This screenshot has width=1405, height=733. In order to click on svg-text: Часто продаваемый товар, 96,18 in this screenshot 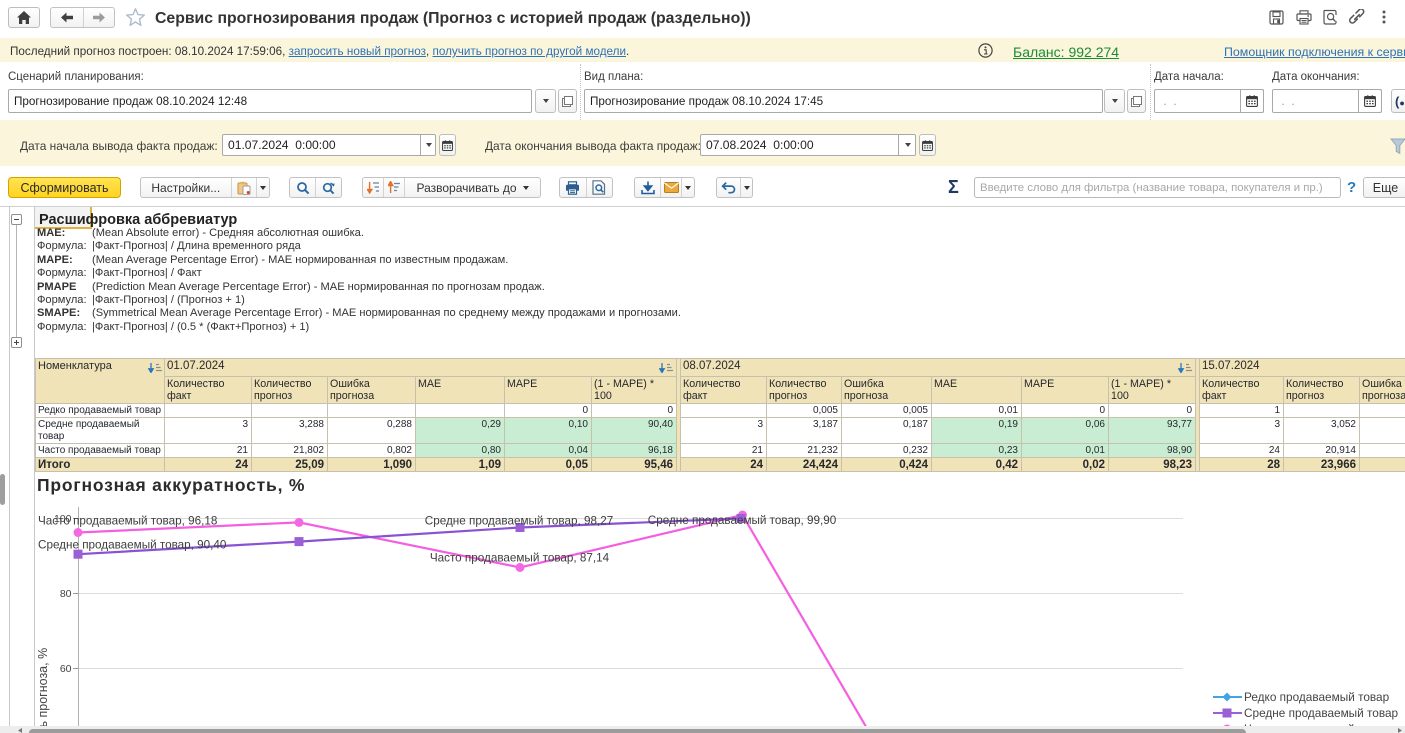, I will do `click(127, 520)`.